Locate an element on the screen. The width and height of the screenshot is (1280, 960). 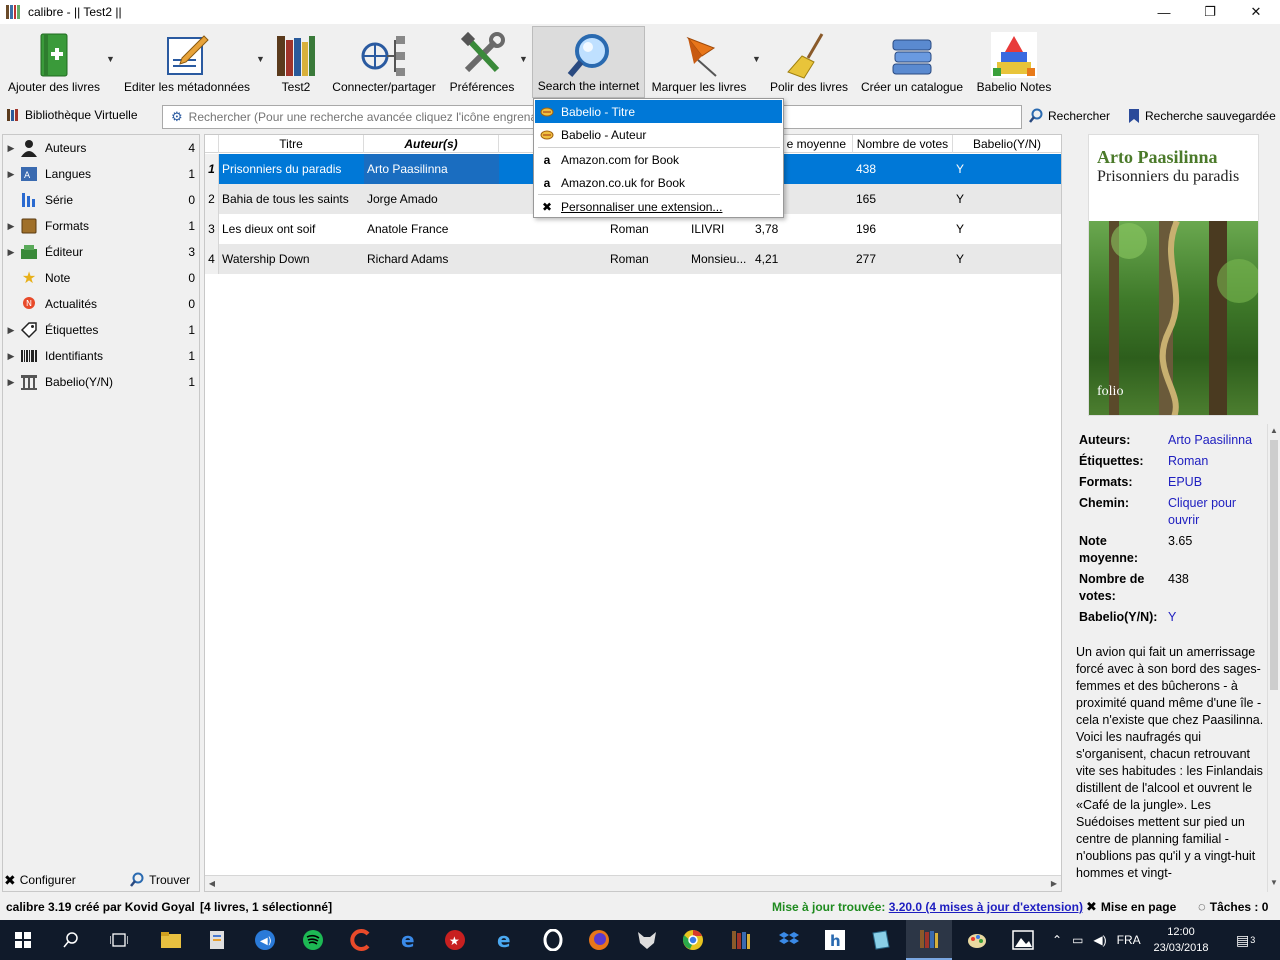
close-button: ✕ is located at coordinates (1256, 12).